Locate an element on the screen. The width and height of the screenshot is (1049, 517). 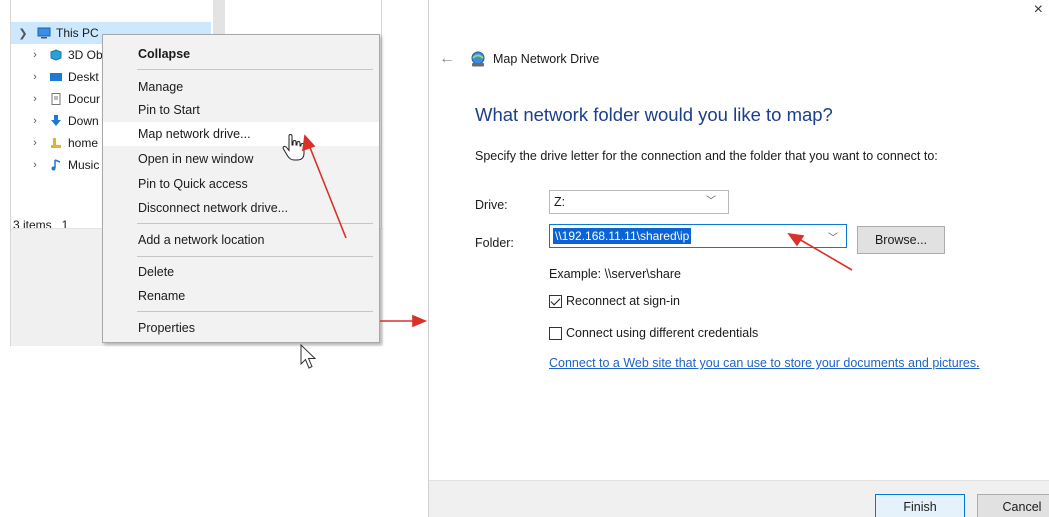
credentials-label: Connect using different credentials is located at coordinates (662, 333).